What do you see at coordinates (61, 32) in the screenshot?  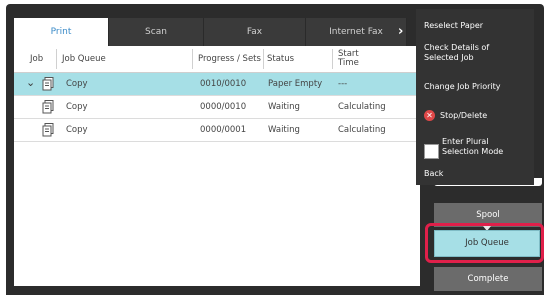 I see `tab-print: Print` at bounding box center [61, 32].